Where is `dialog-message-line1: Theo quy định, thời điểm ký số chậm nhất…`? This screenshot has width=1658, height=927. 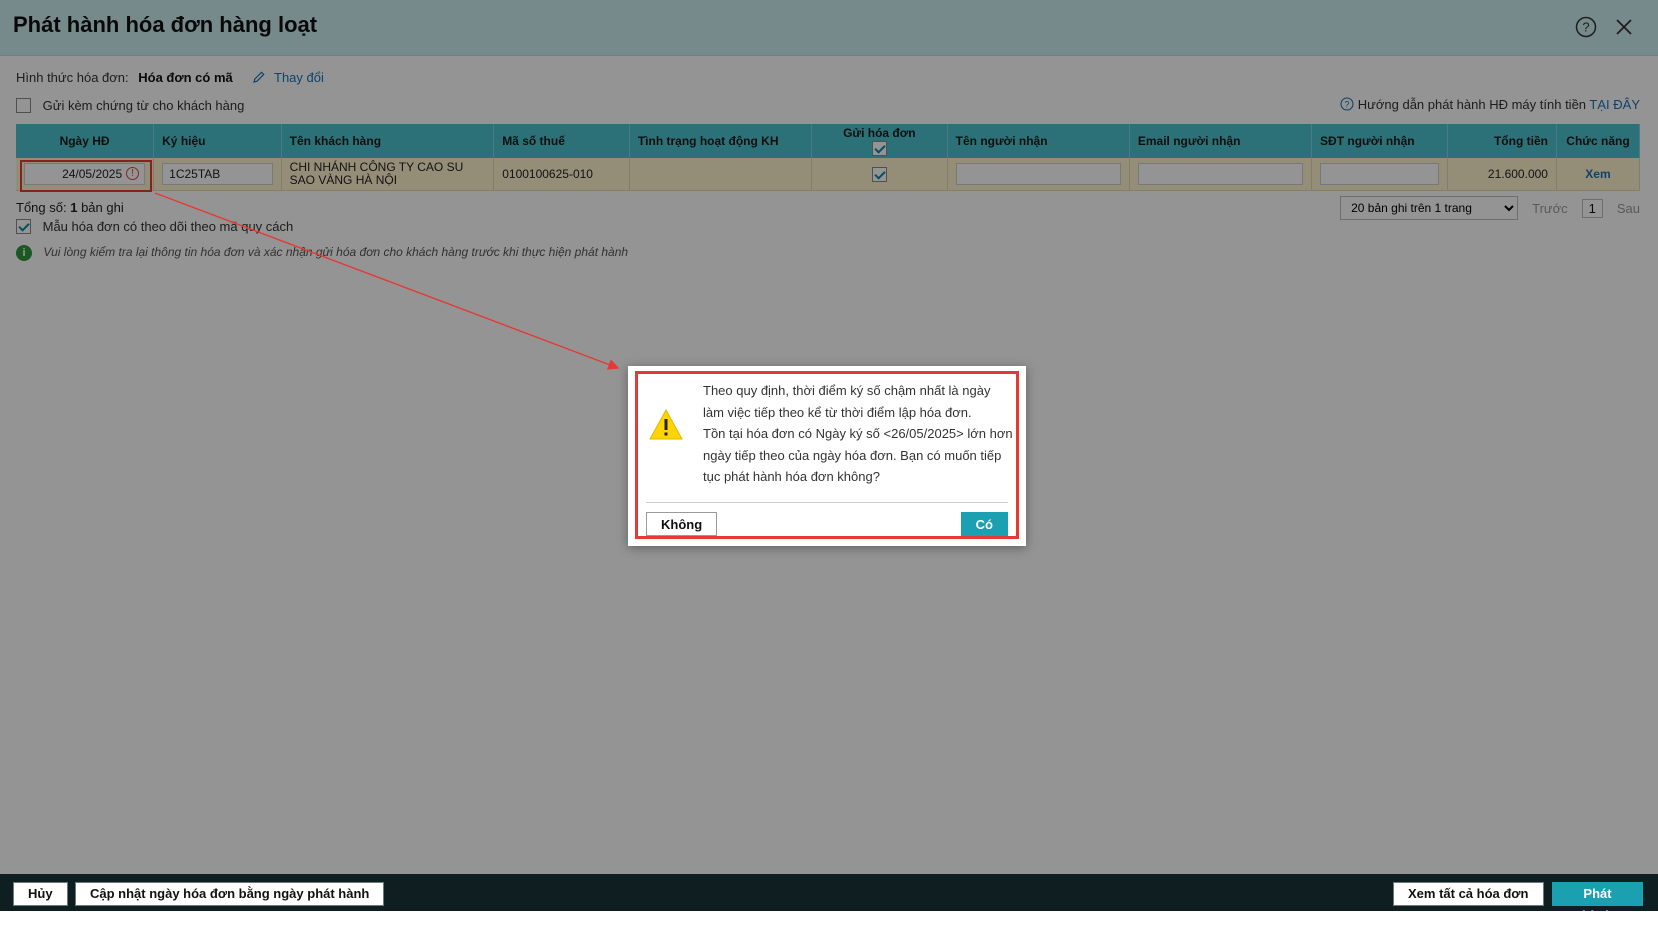 dialog-message-line1: Theo quy định, thời điểm ký số chậm nhất… is located at coordinates (847, 401).